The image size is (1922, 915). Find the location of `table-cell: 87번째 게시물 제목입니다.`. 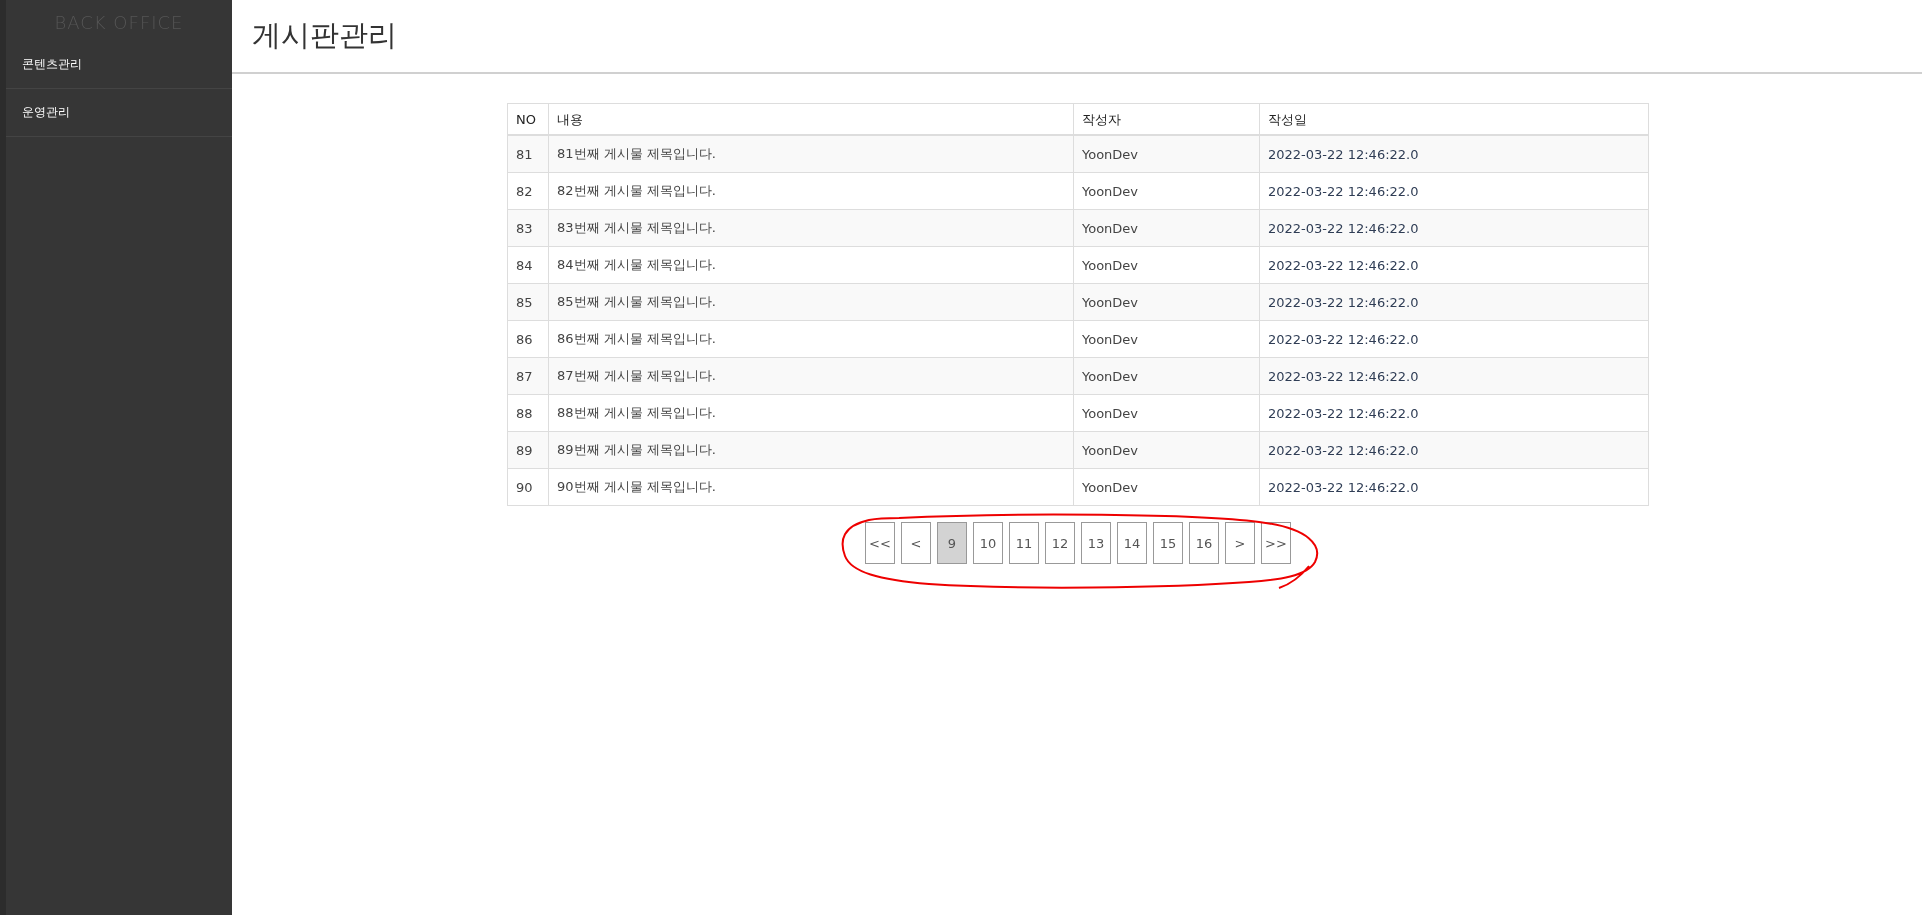

table-cell: 87번째 게시물 제목입니다. is located at coordinates (811, 376).